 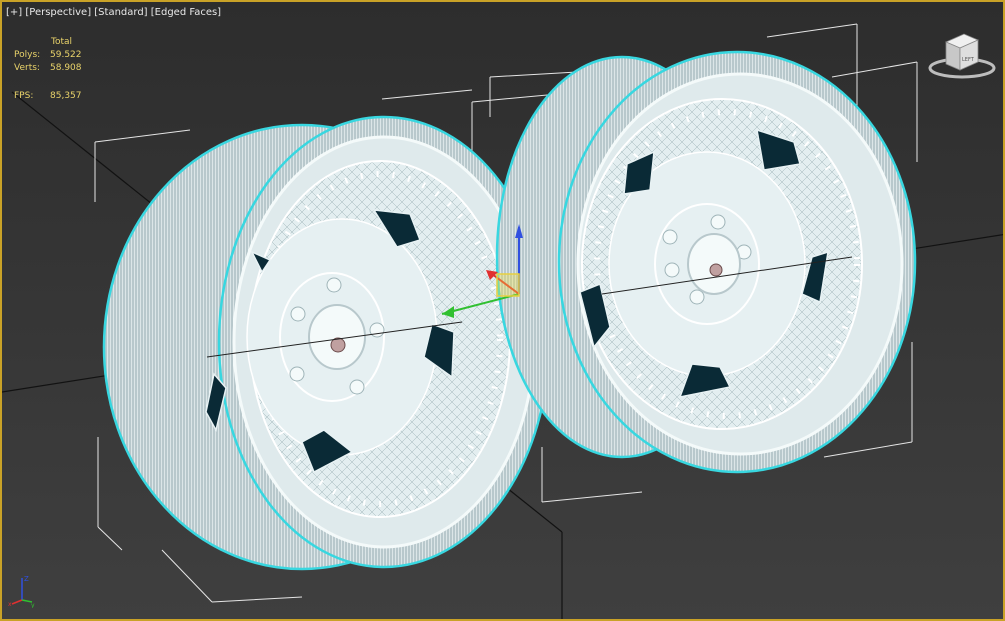 What do you see at coordinates (14, 12) in the screenshot?
I see `viewport-plus-menu: [+]` at bounding box center [14, 12].